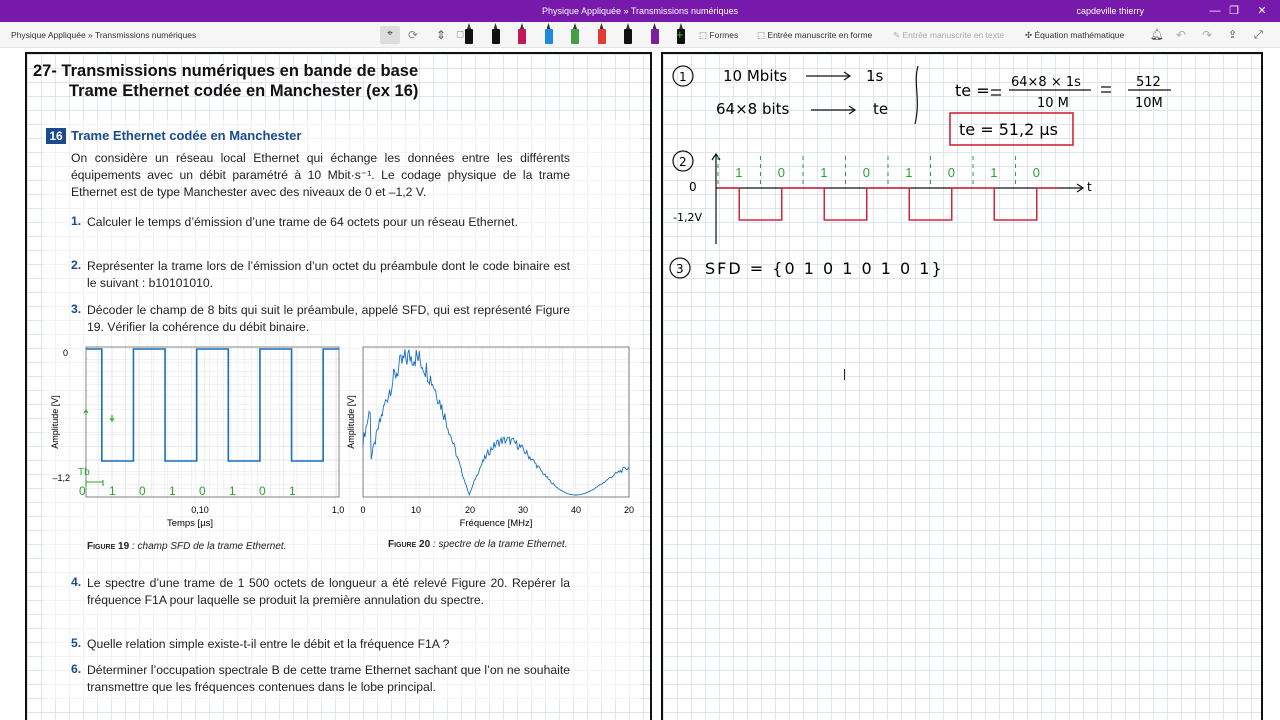 The height and width of the screenshot is (720, 1280). I want to click on q1-frac1-num: 64×8 × 1s, so click(1046, 82).